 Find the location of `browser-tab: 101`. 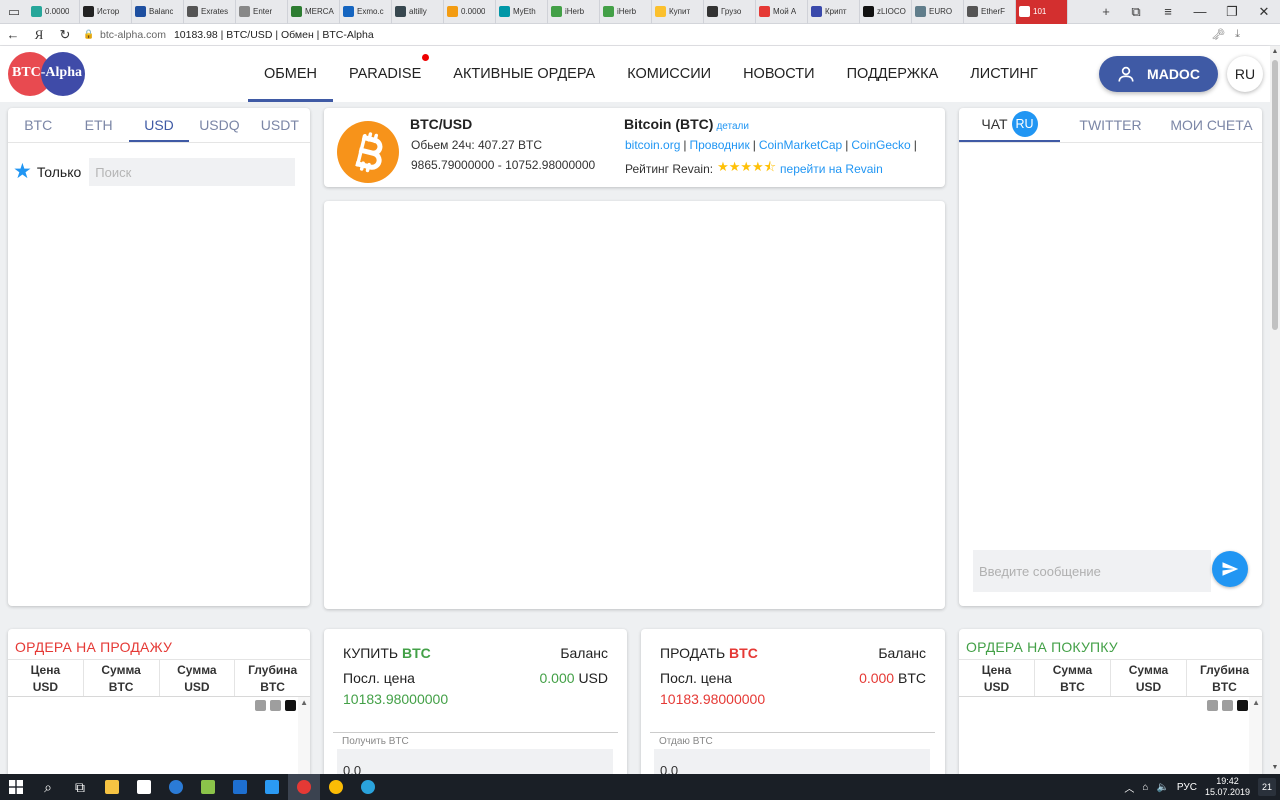

browser-tab: 101 is located at coordinates (1042, 12).